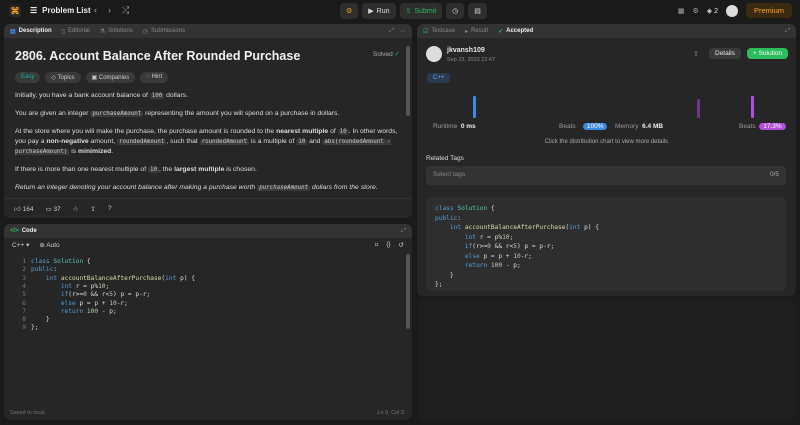 The image size is (800, 425). Describe the element at coordinates (208, 208) in the screenshot. I see `description-footer: 👍︎ 164 ▭ 37 ☆ ⇪ ?` at that location.